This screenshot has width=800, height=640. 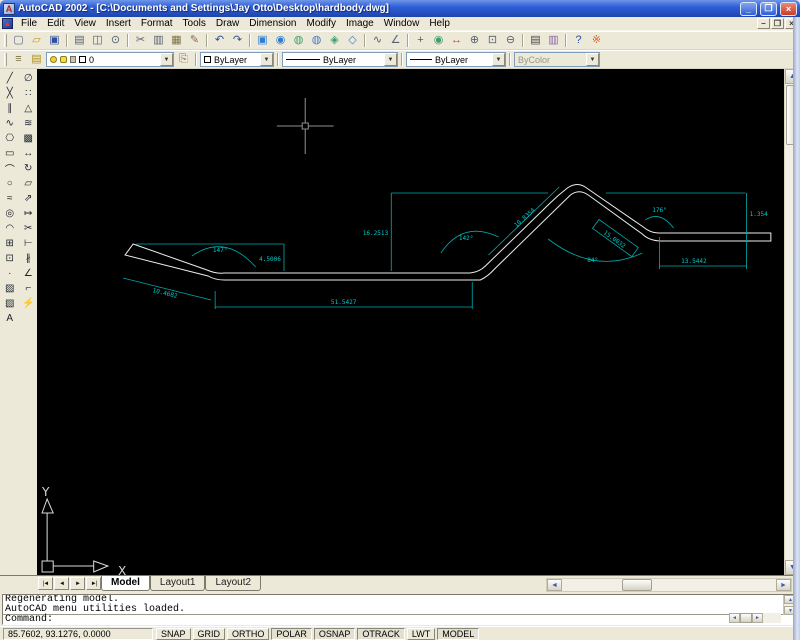 What do you see at coordinates (194, 23) in the screenshot?
I see `menu-tools: Tools` at bounding box center [194, 23].